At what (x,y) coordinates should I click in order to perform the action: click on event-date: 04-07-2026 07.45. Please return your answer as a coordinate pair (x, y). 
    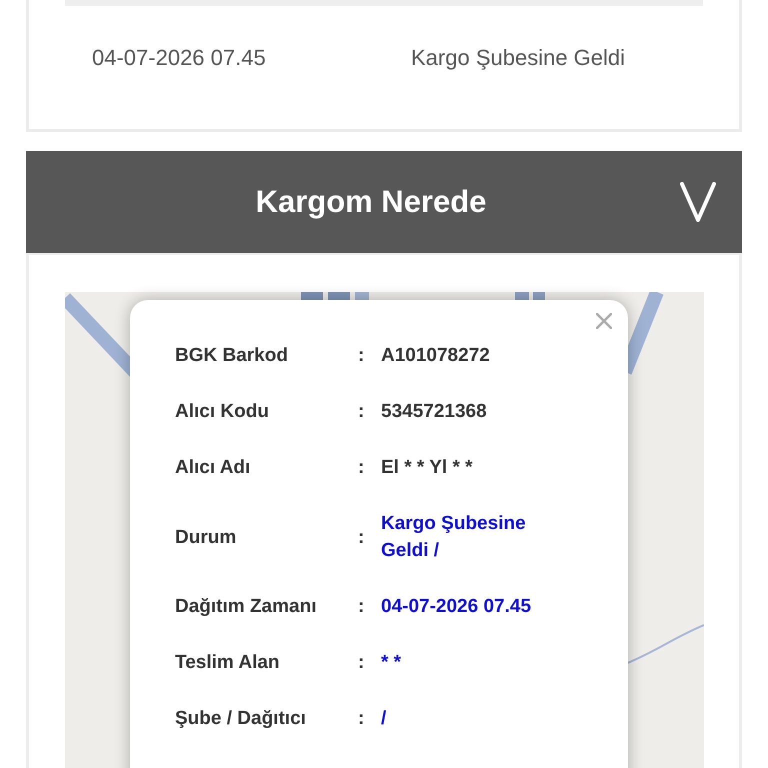
    Looking at the image, I should click on (179, 58).